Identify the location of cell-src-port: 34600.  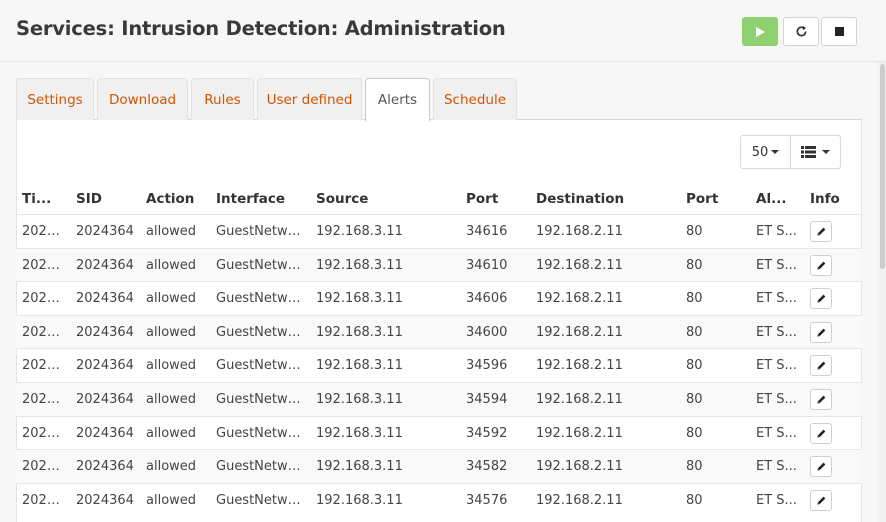
(487, 332).